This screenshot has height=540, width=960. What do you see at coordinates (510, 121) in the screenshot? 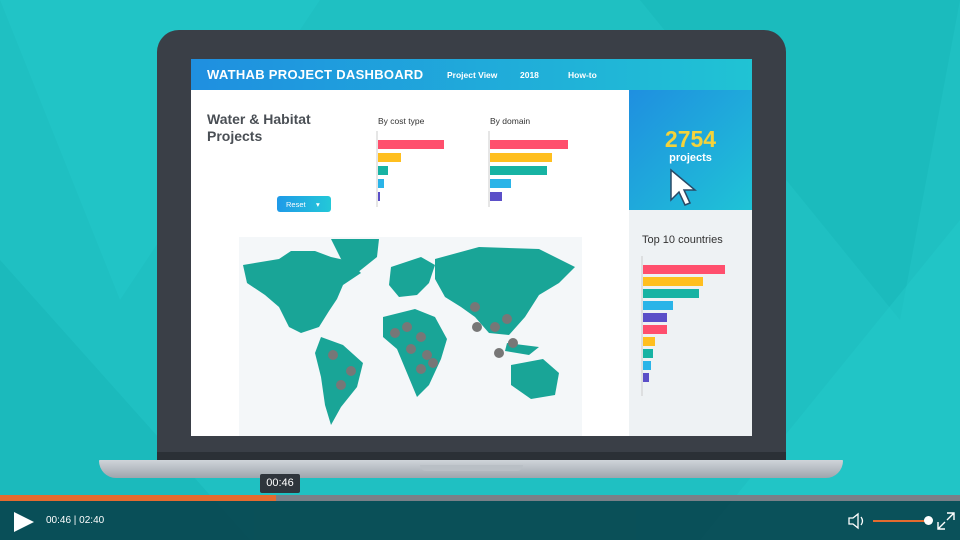
I see `domain-label: By domain` at bounding box center [510, 121].